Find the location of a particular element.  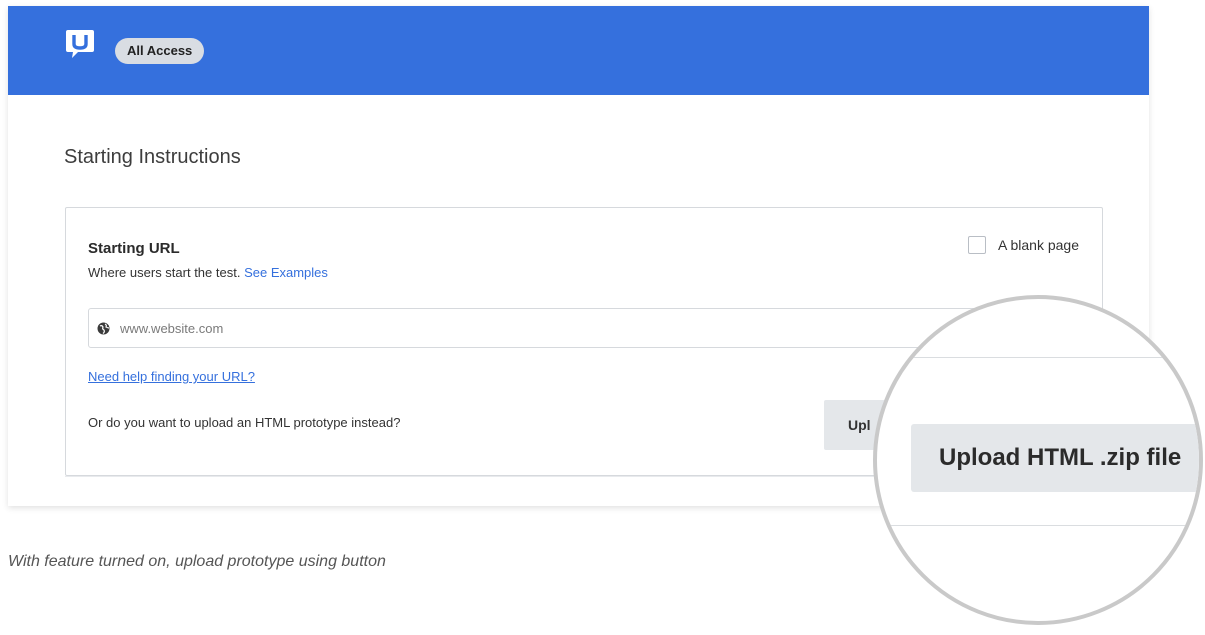

all-access-badge: All Access is located at coordinates (160, 51).